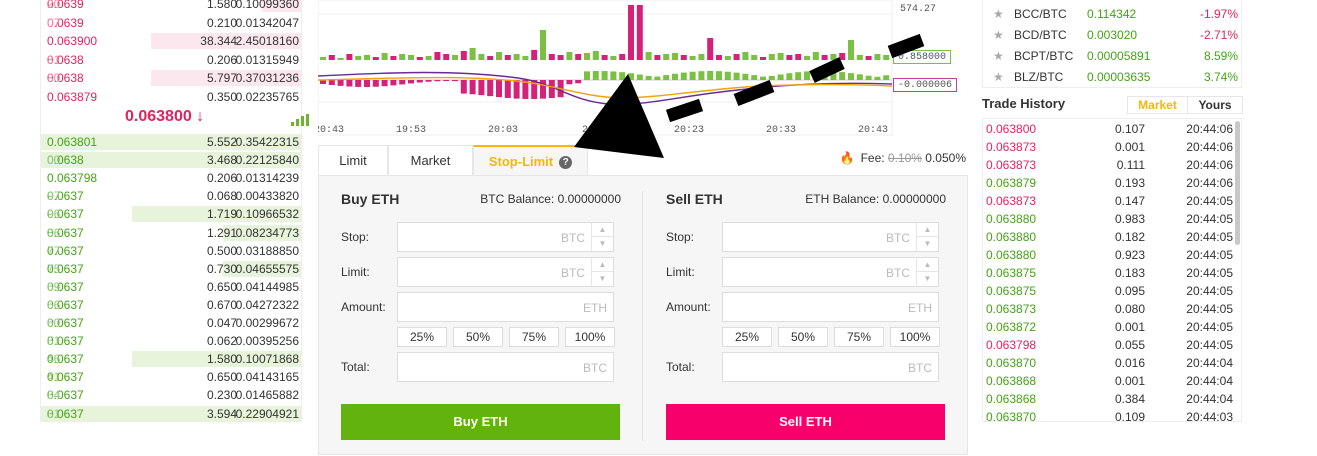 Image resolution: width=1317 pixels, height=456 pixels. What do you see at coordinates (267, 413) in the screenshot?
I see `bid-total: 0.22904921` at bounding box center [267, 413].